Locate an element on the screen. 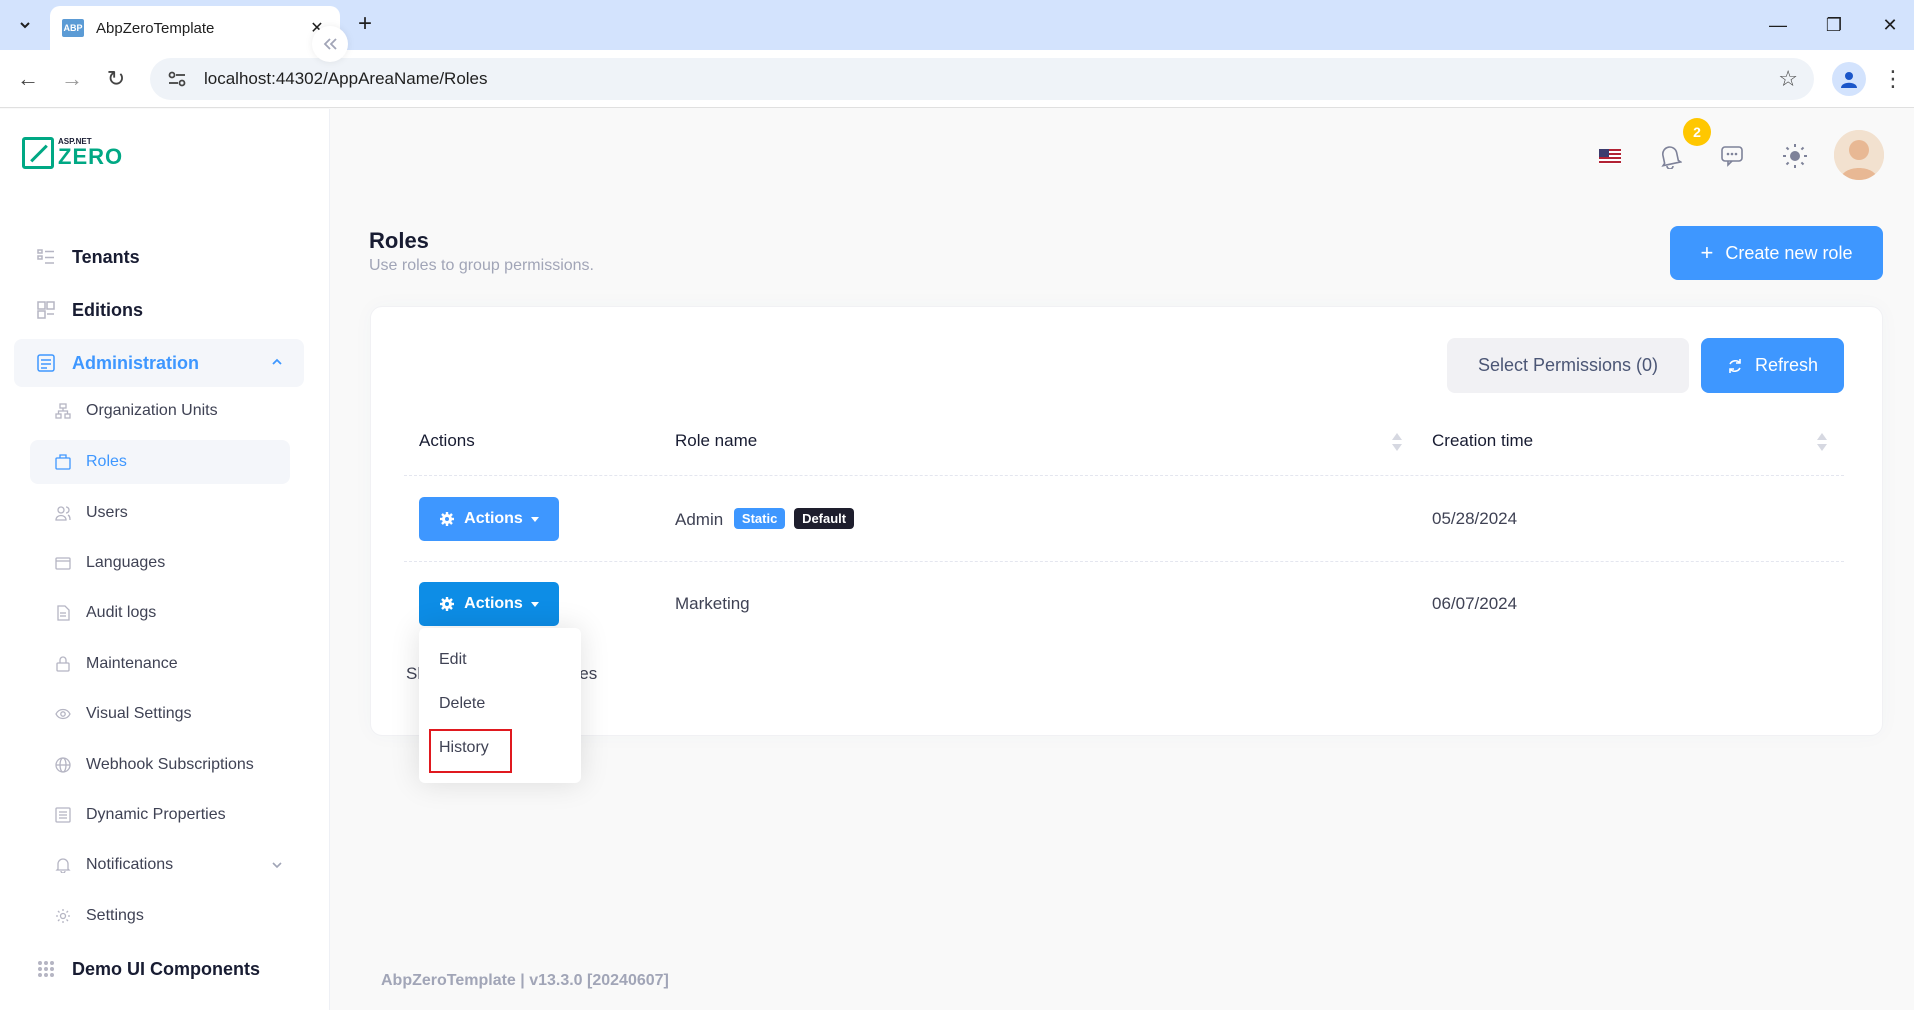 Image resolution: width=1914 pixels, height=1010 pixels. column-header-actions: Actions is located at coordinates (447, 440).